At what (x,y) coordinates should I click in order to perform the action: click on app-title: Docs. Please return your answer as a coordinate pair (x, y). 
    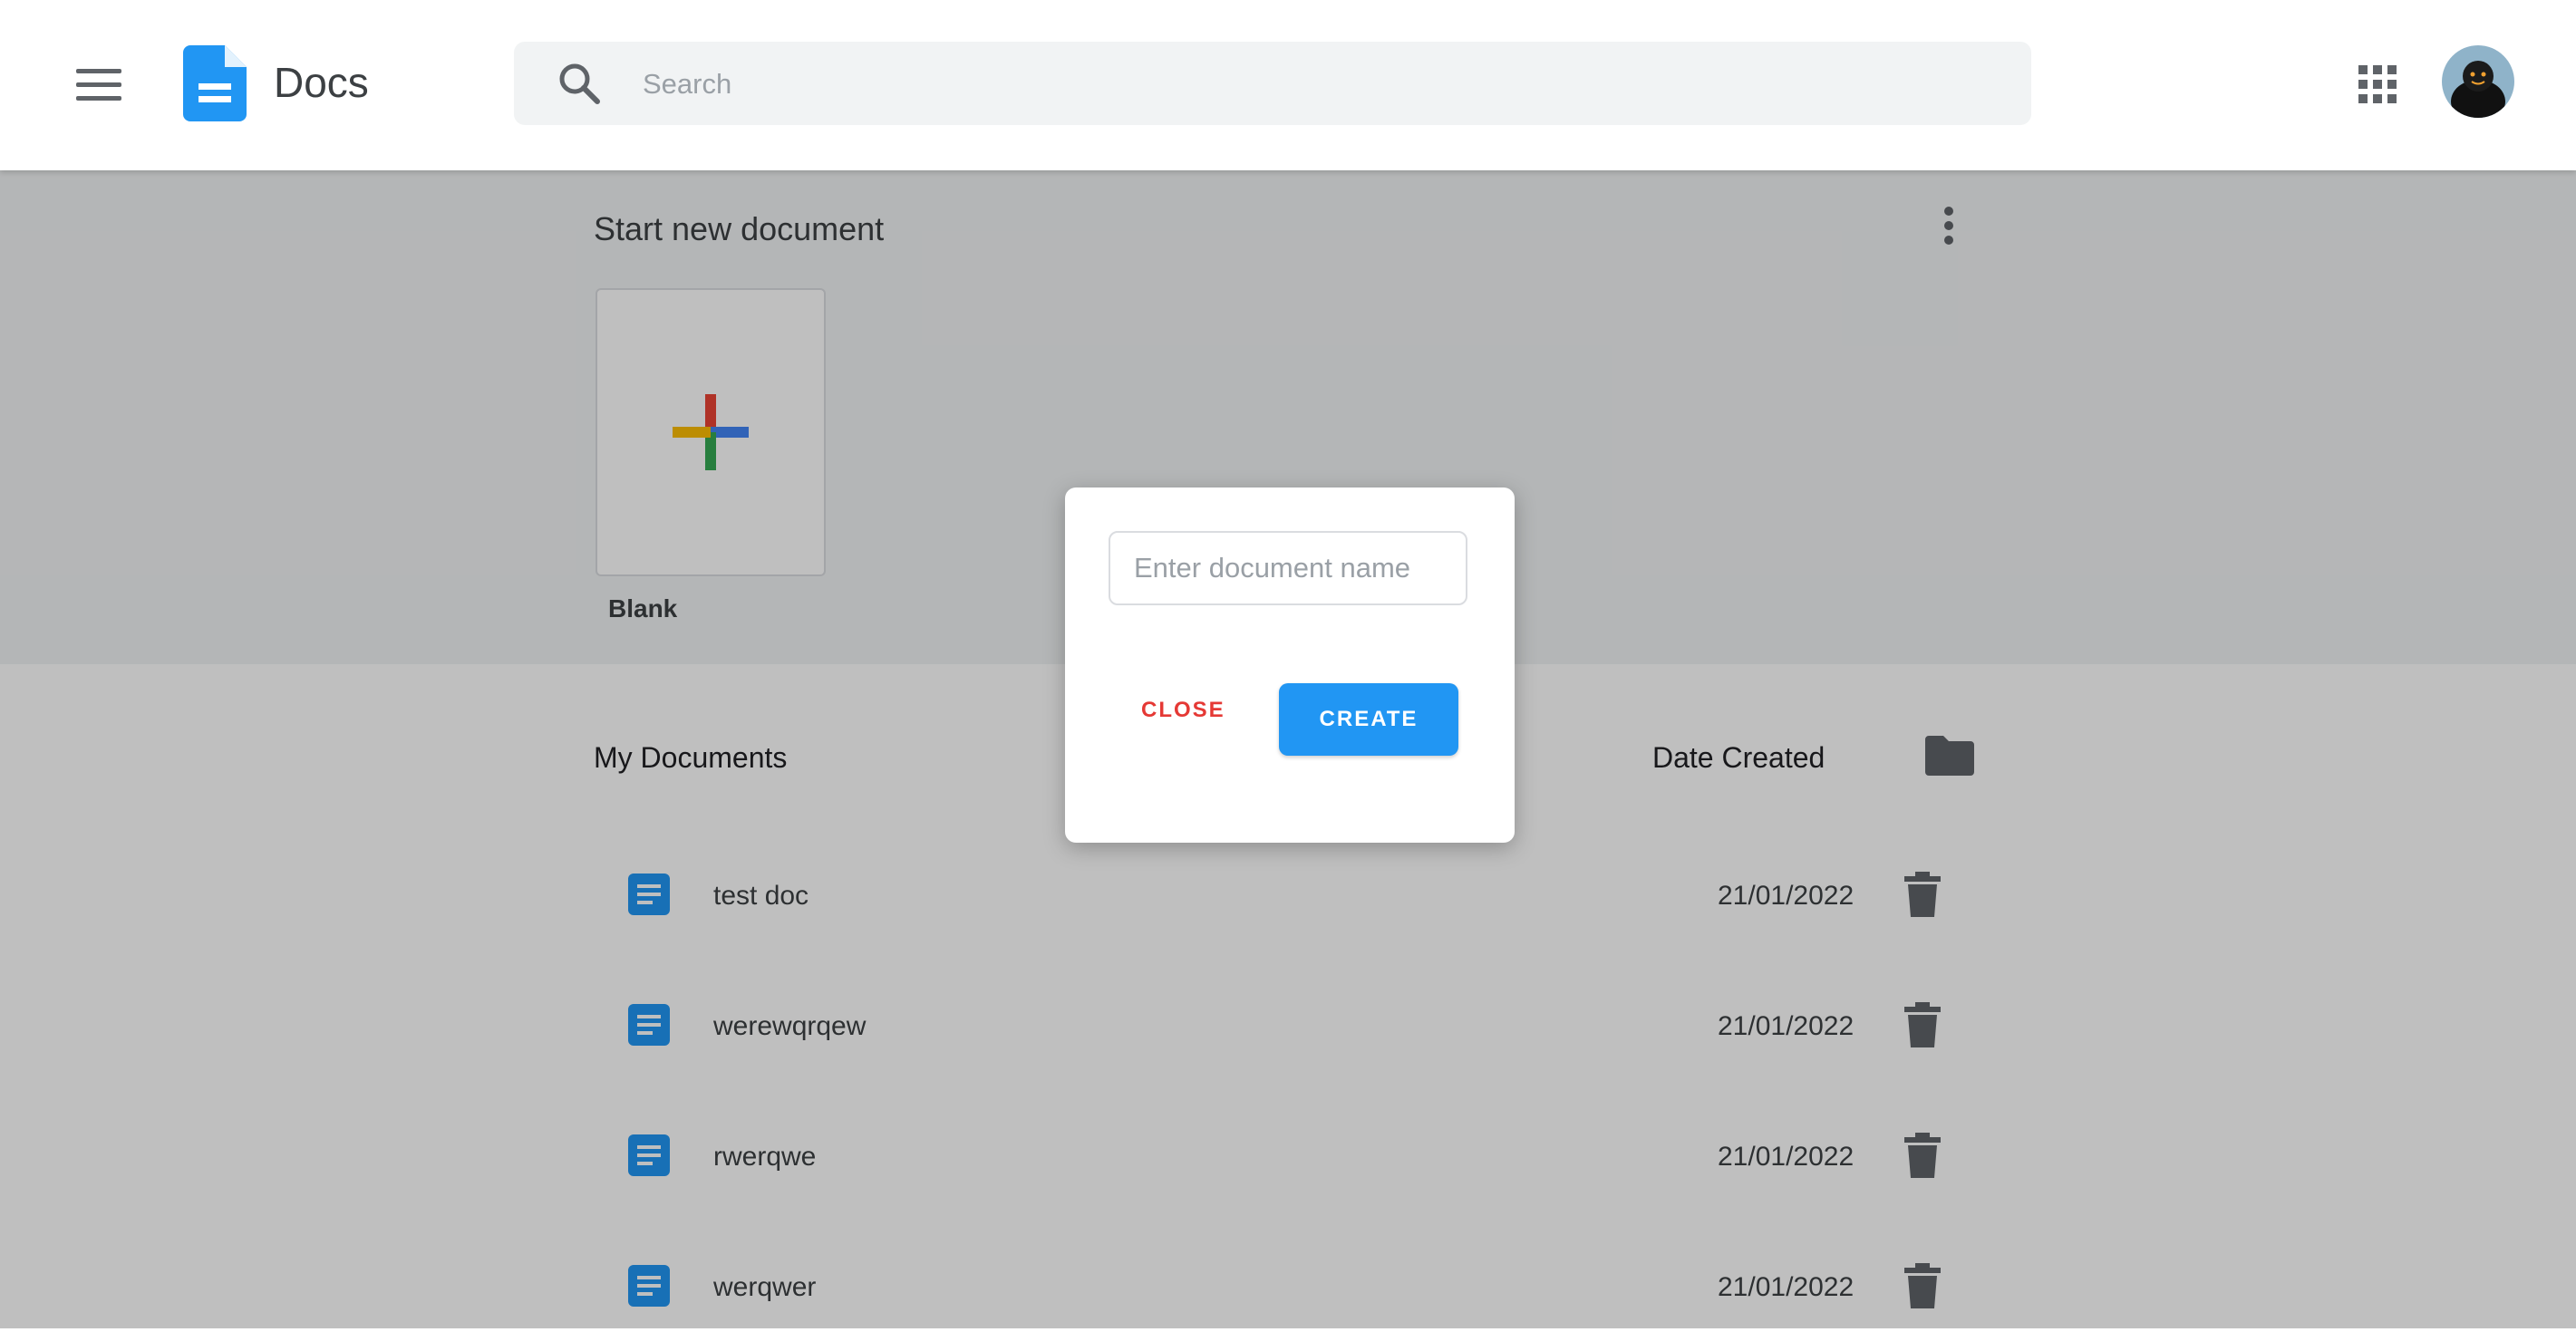
    Looking at the image, I should click on (321, 82).